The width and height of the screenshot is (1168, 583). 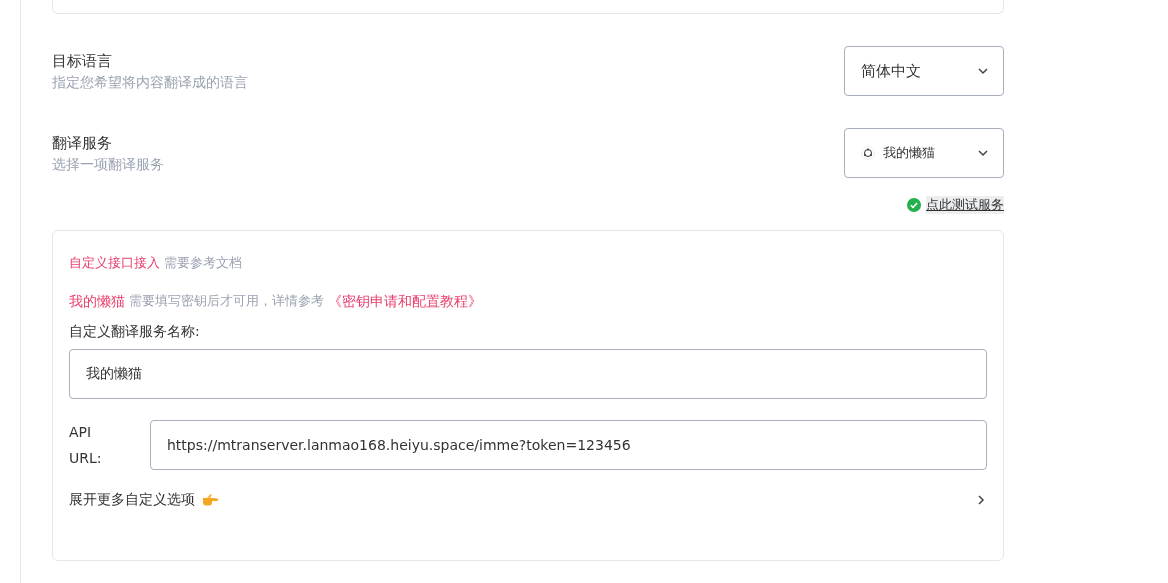 I want to click on setting-title: 翻译服务, so click(x=82, y=143).